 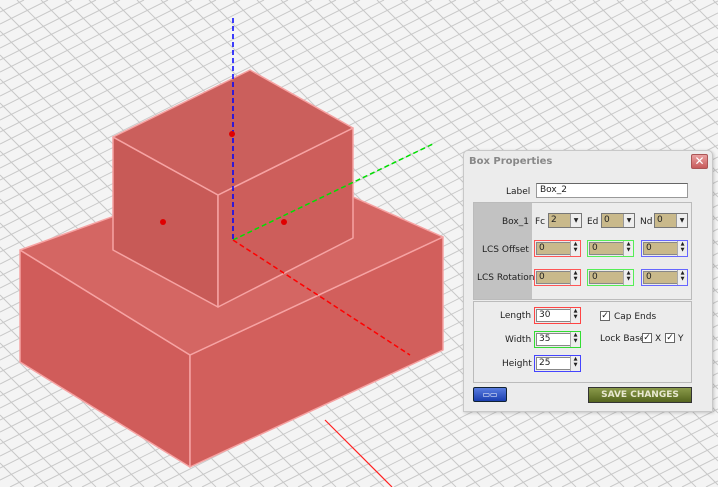 What do you see at coordinates (557, 315) in the screenshot?
I see `length-input: 30 ▲ ▼` at bounding box center [557, 315].